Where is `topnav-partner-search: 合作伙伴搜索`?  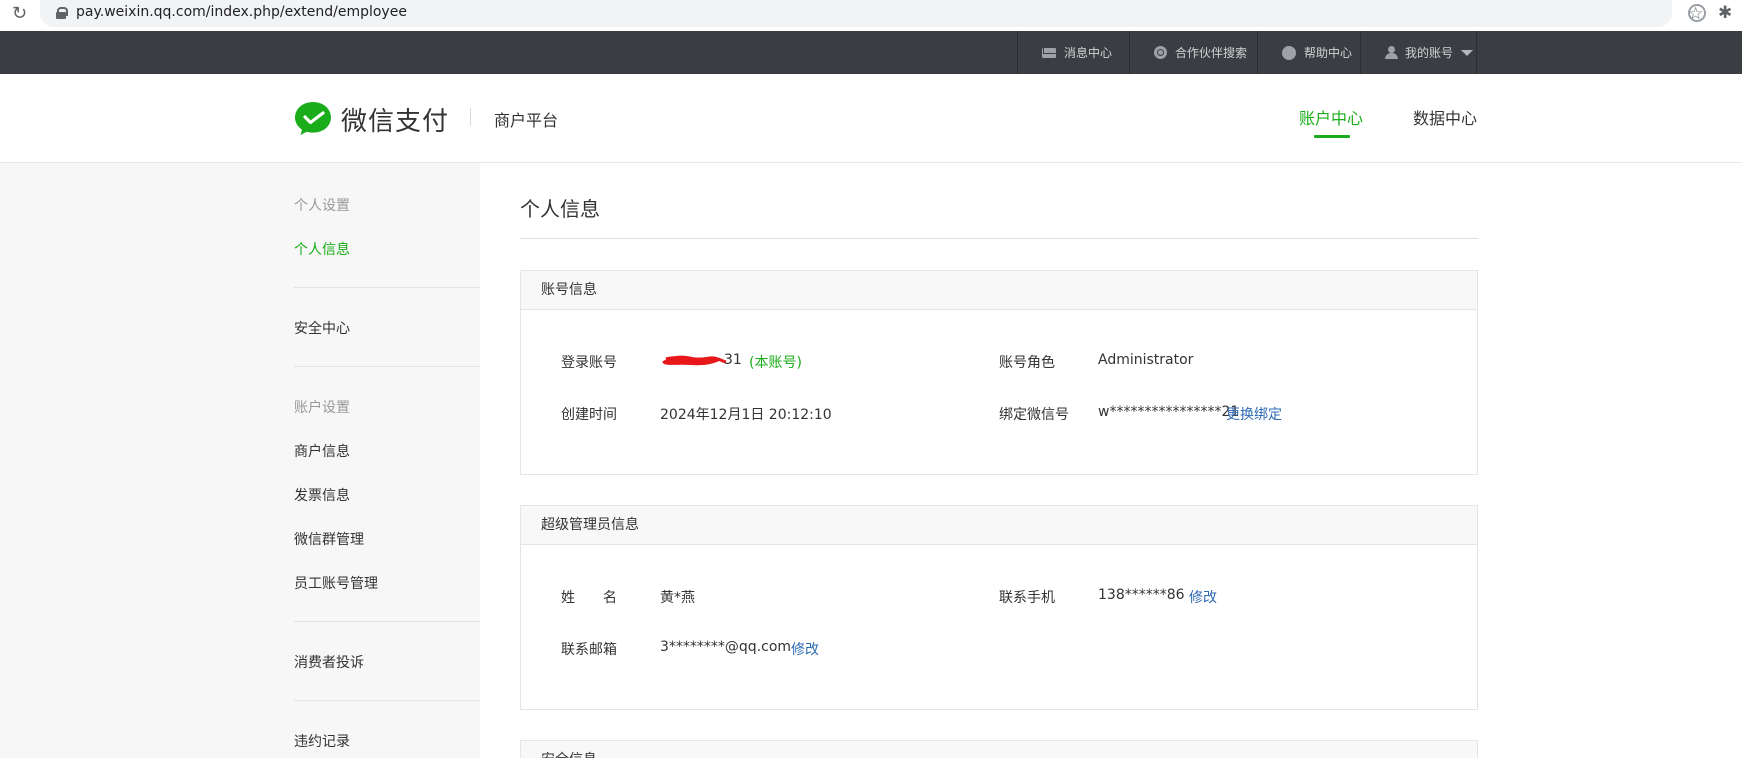 topnav-partner-search: 合作伙伴搜索 is located at coordinates (1193, 52).